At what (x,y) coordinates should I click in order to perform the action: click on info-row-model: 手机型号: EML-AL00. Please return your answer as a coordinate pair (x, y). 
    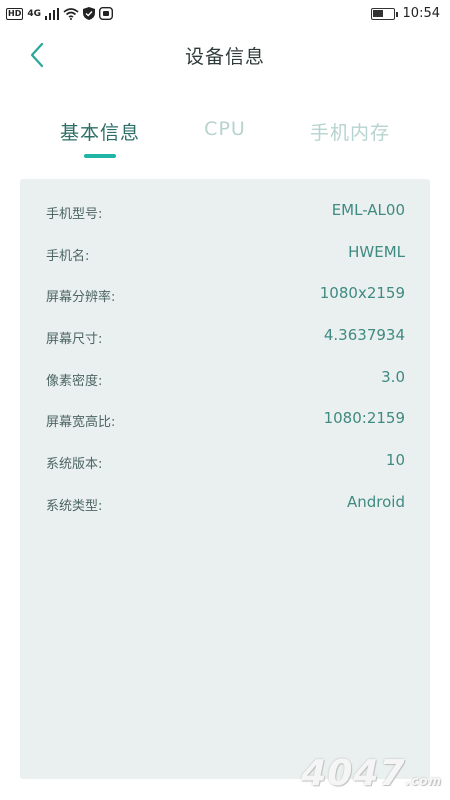
    Looking at the image, I should click on (225, 212).